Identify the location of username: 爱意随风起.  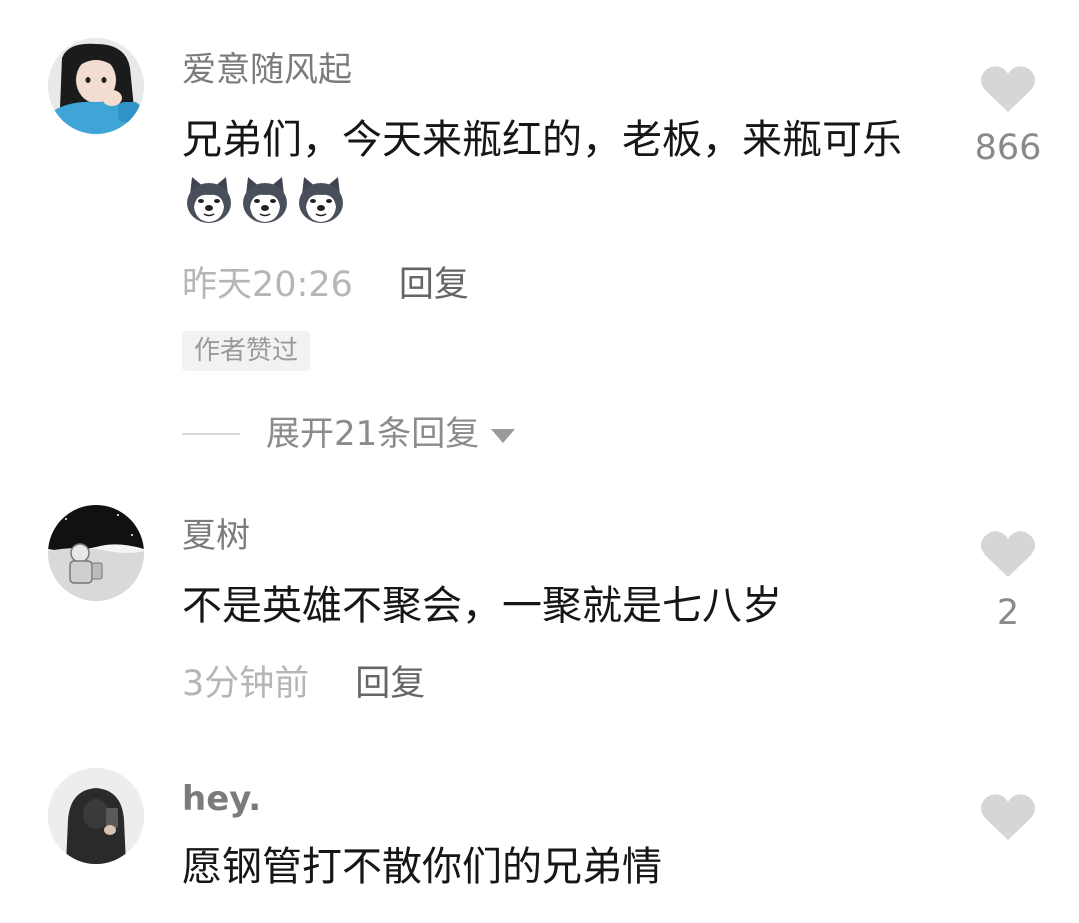
(267, 70).